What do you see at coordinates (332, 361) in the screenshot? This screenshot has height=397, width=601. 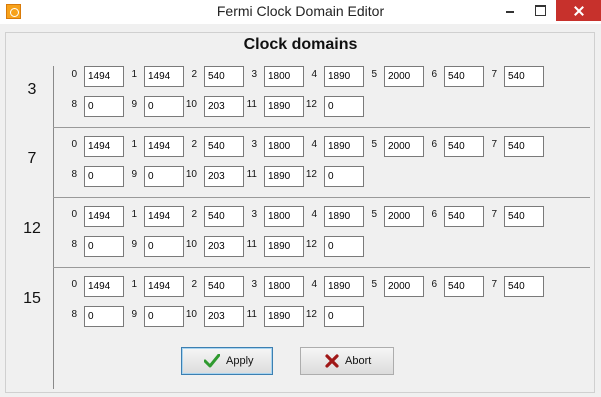 I see `x-icon` at bounding box center [332, 361].